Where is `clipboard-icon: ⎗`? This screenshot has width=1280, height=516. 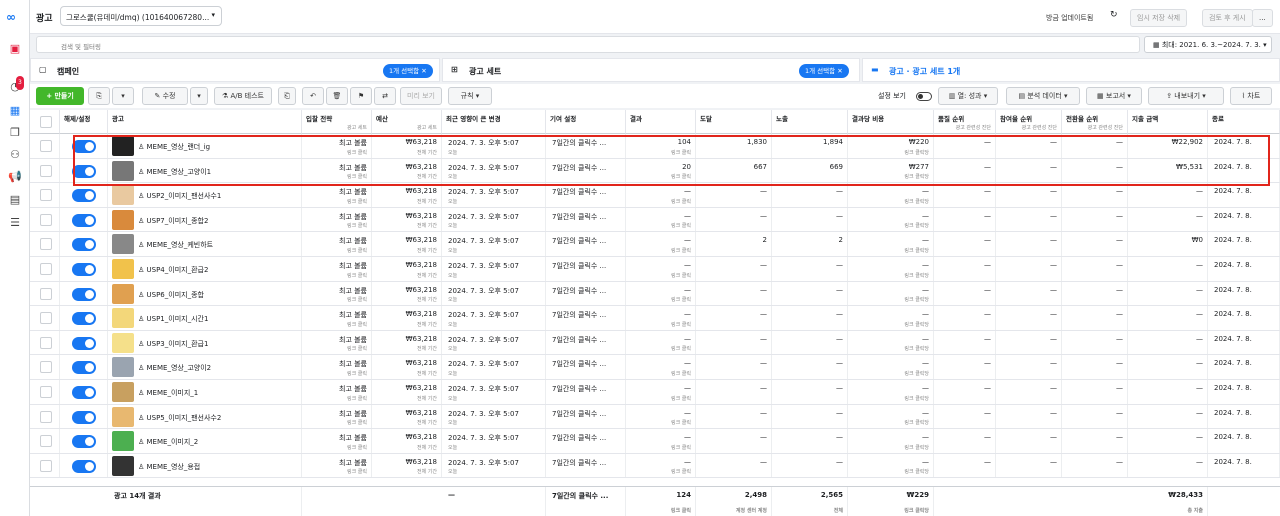
clipboard-icon: ⎗ is located at coordinates (287, 96).